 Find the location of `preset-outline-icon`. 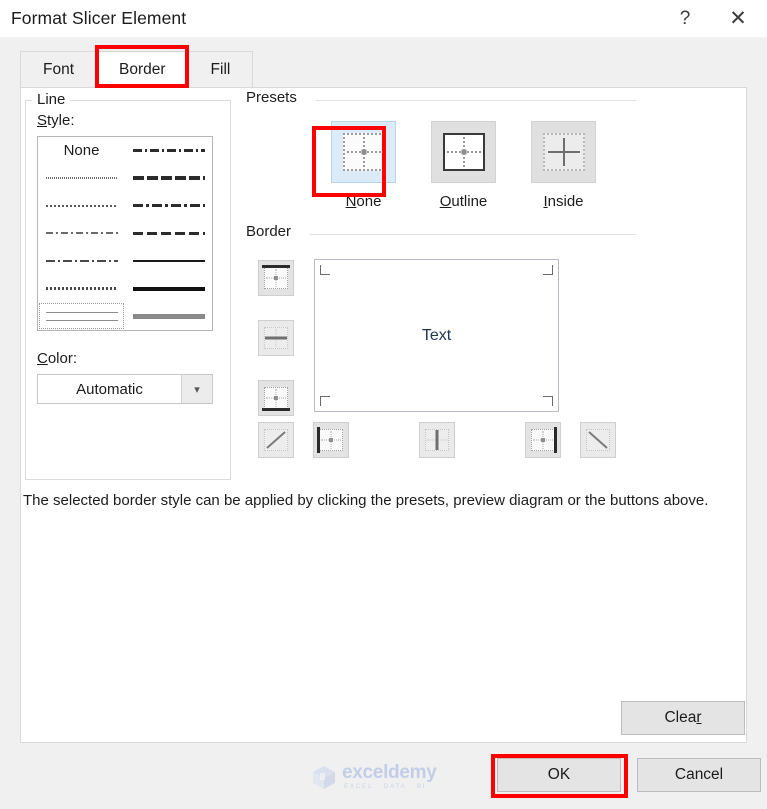

preset-outline-icon is located at coordinates (463, 152).